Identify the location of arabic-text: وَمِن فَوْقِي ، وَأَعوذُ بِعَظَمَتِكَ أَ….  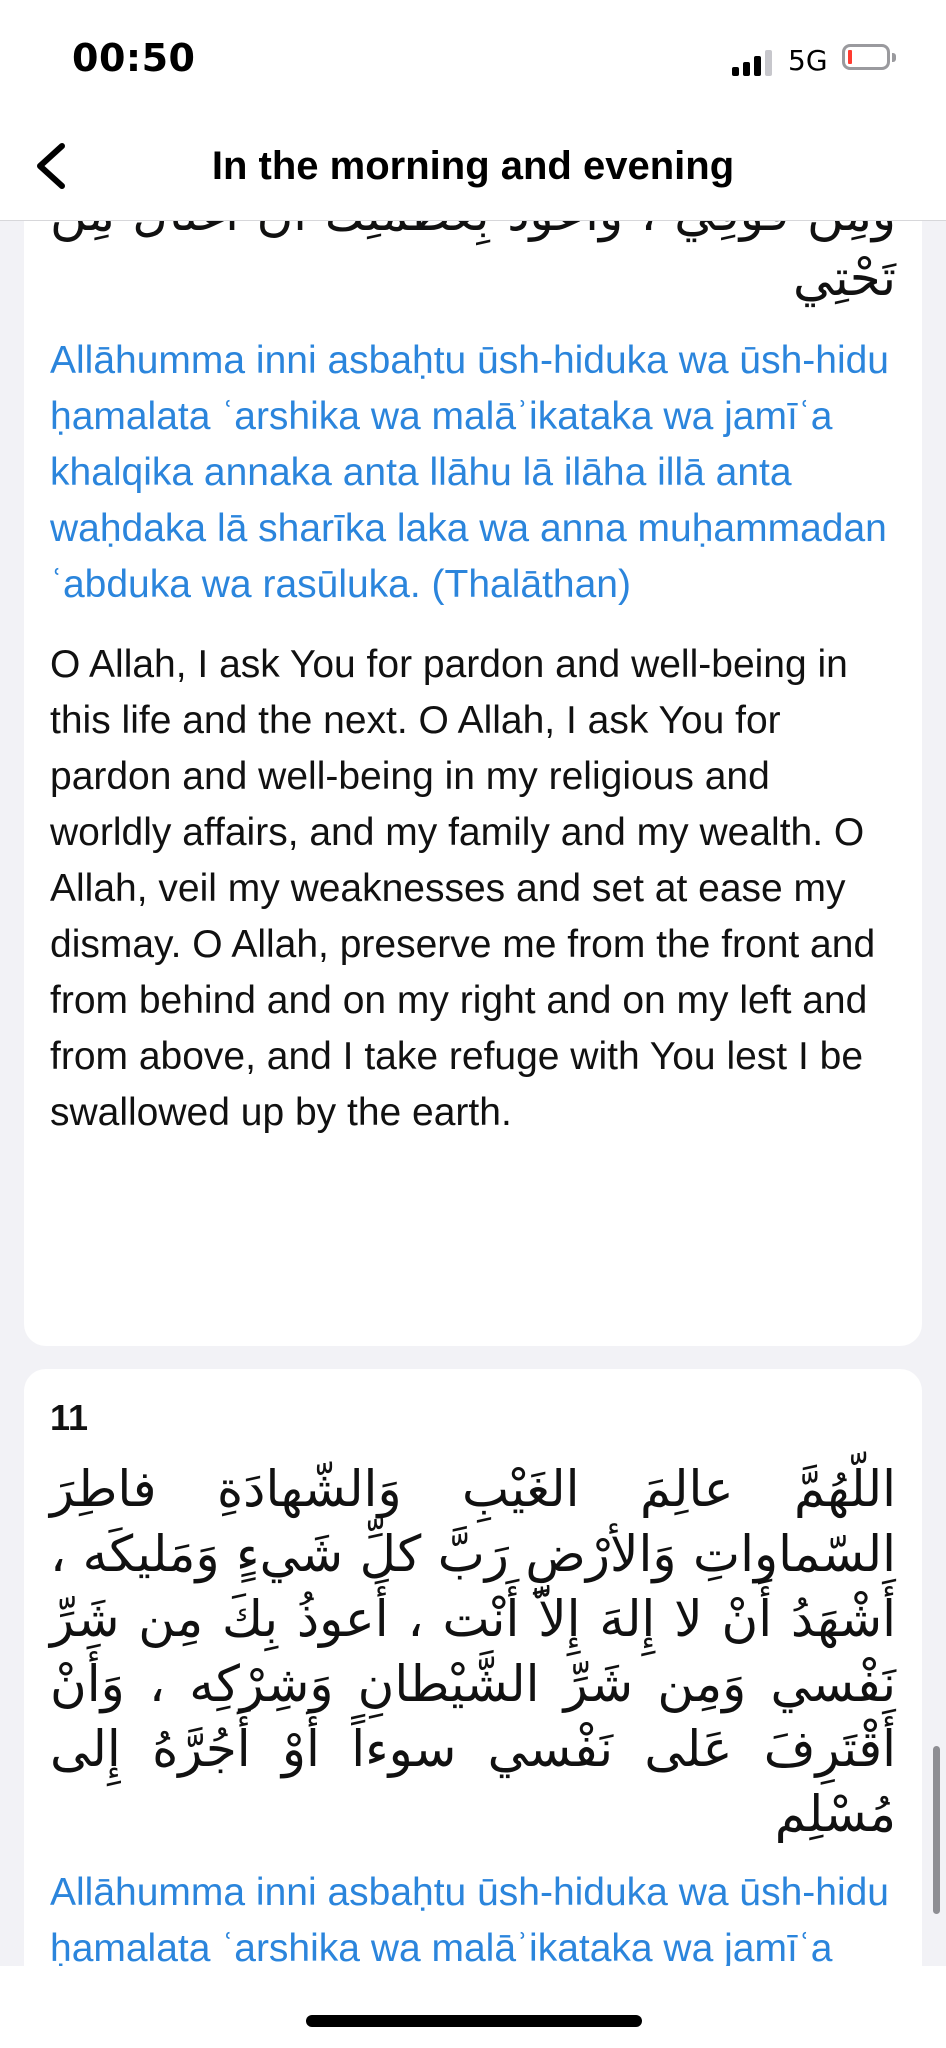
(473, 264).